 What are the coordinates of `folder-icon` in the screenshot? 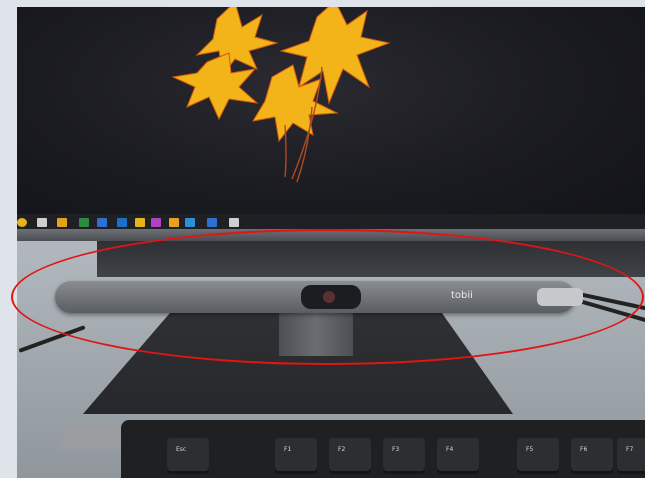 It's located at (62, 222).